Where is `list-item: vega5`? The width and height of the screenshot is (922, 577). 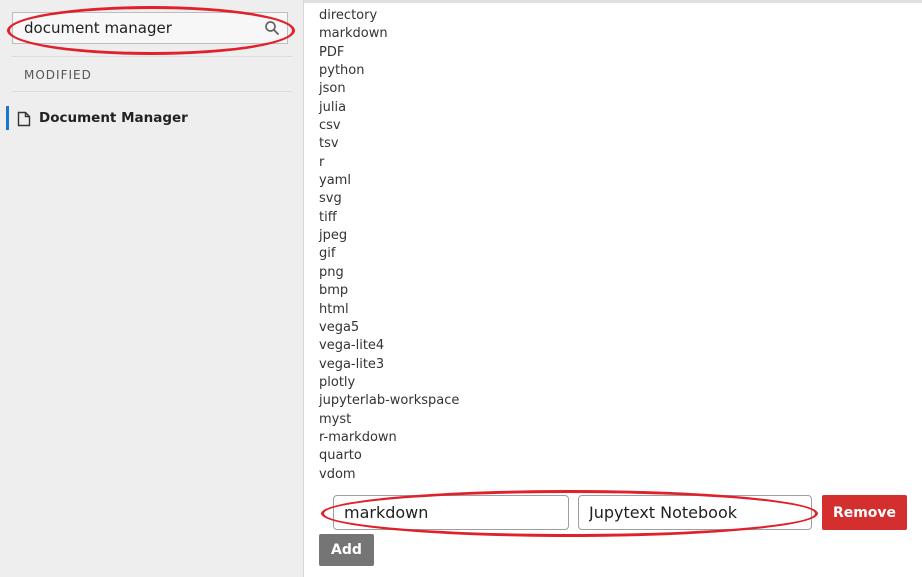
list-item: vega5 is located at coordinates (339, 327).